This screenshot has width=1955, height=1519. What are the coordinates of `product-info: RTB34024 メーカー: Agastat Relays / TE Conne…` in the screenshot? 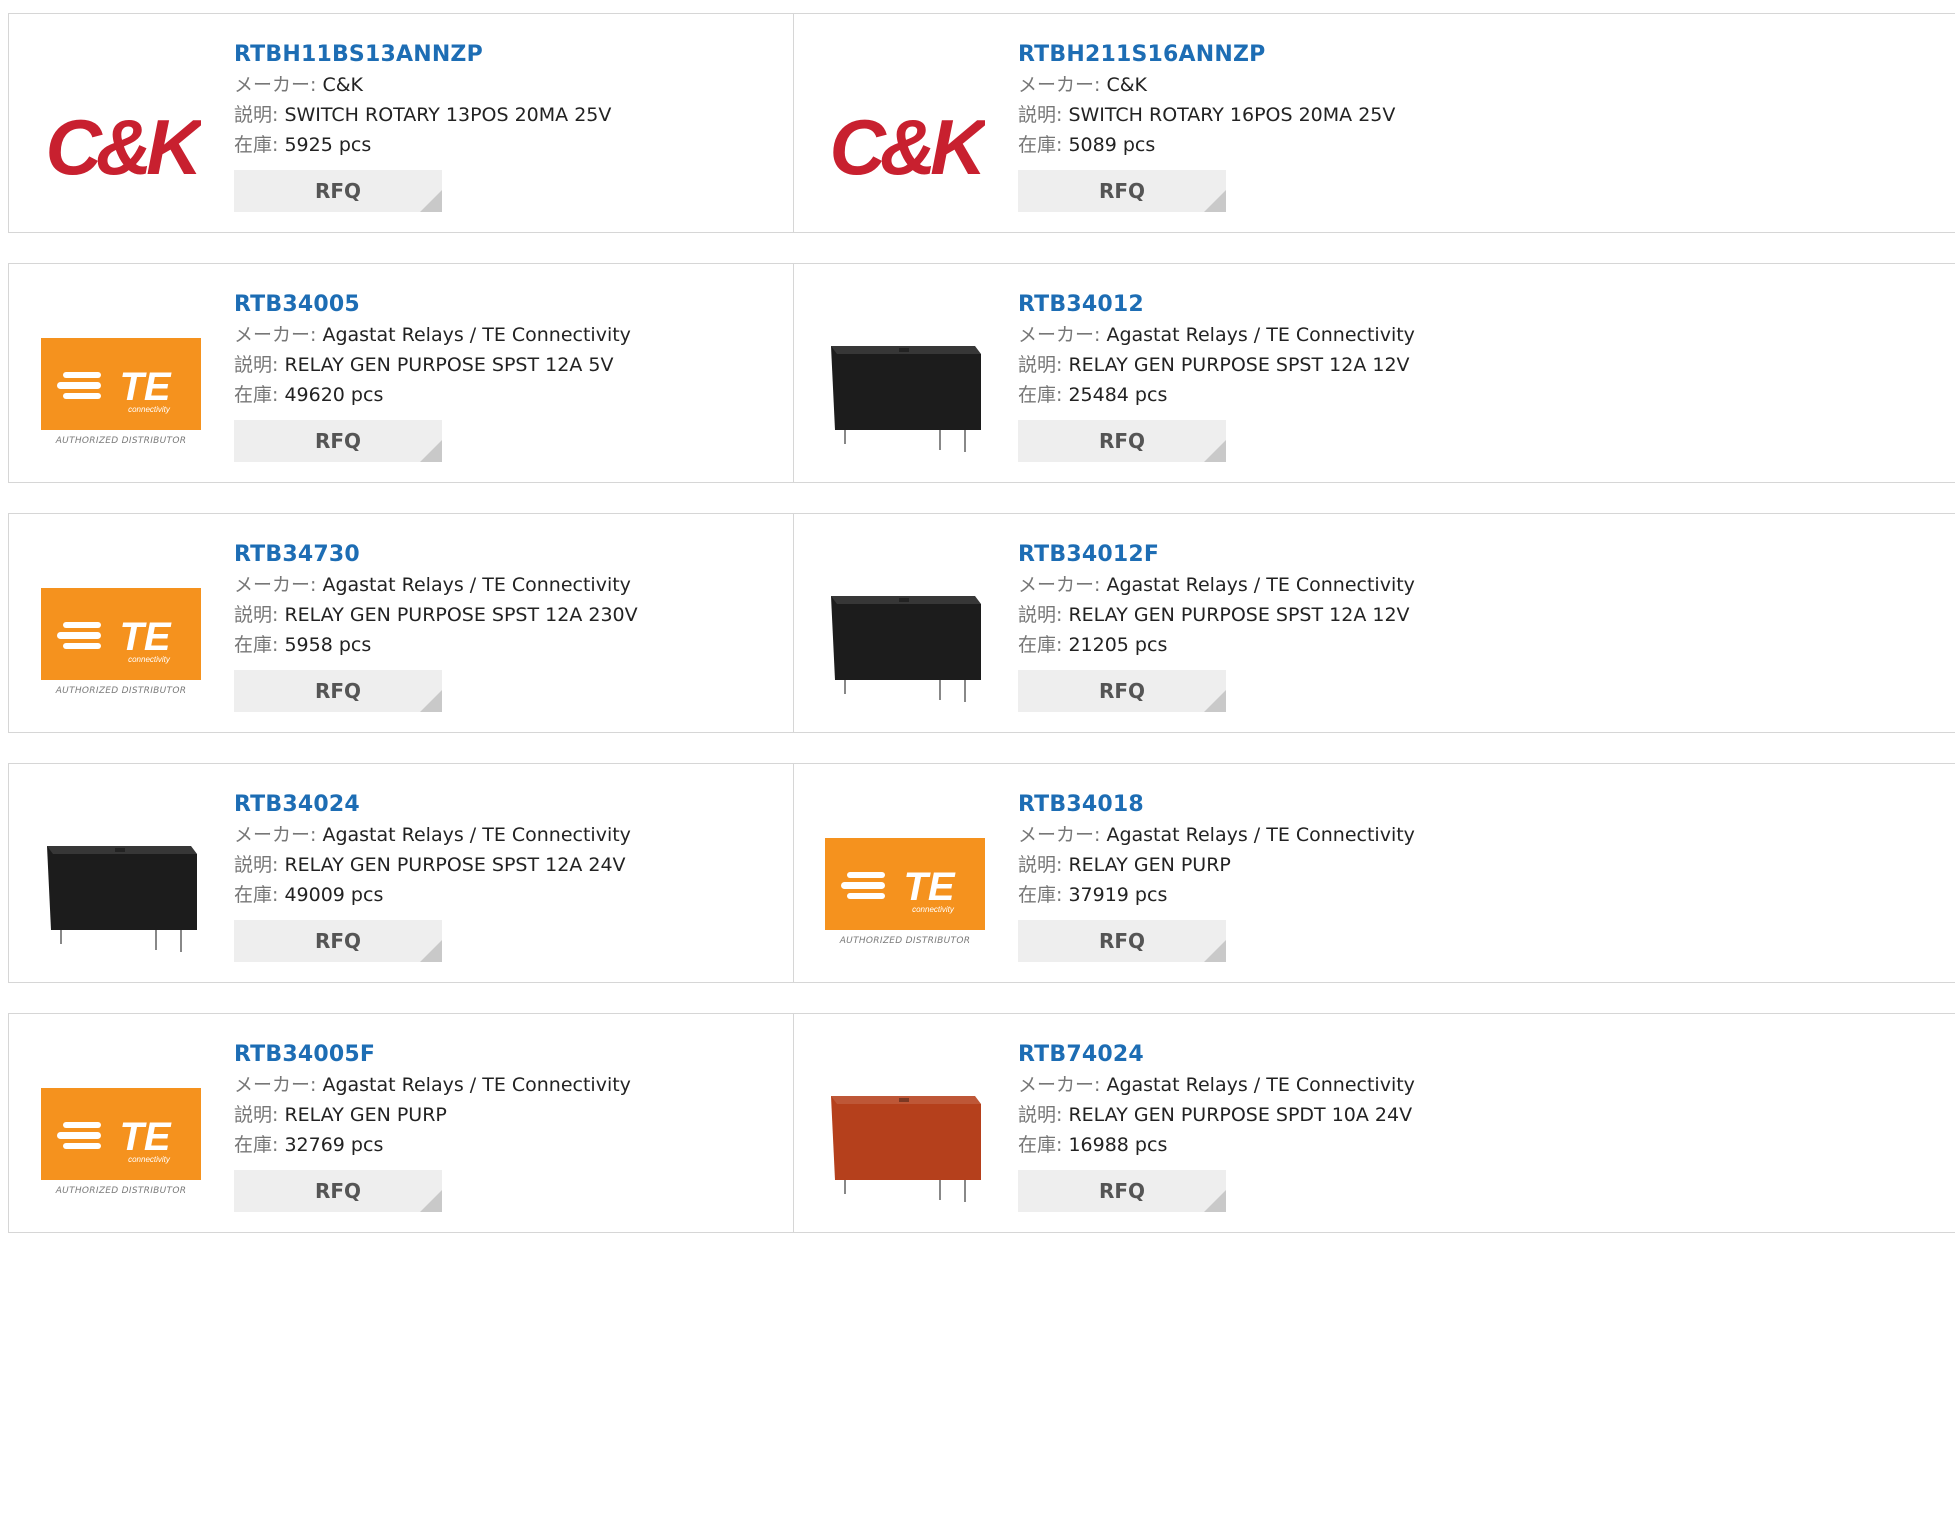 It's located at (432, 876).